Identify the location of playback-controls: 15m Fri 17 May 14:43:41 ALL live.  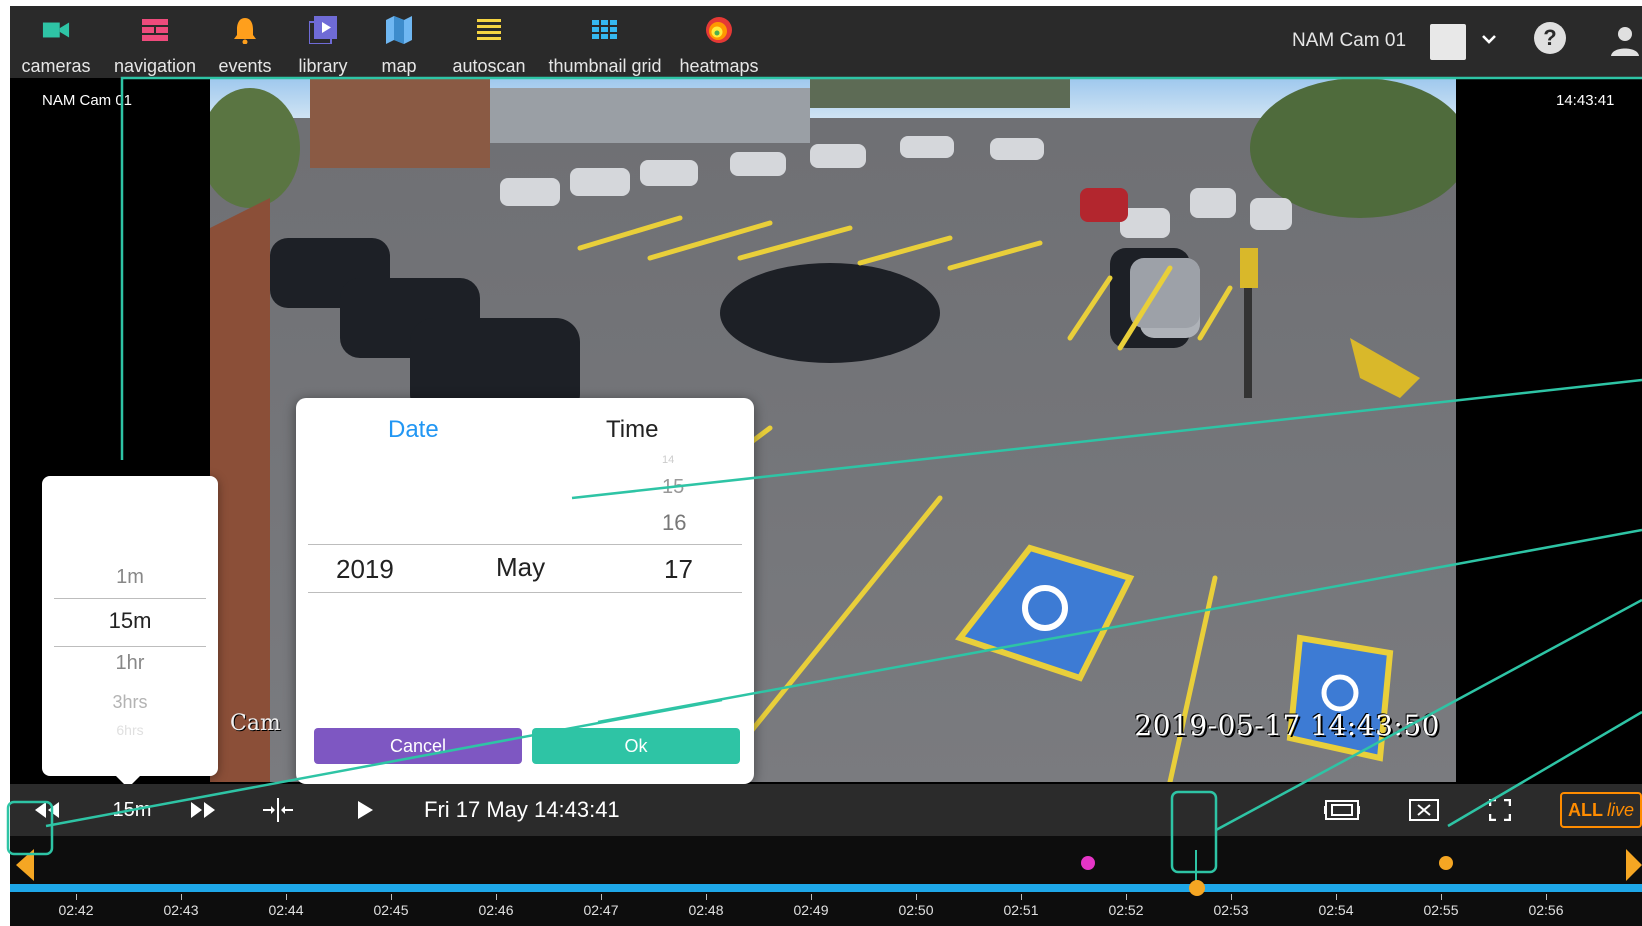
(826, 810).